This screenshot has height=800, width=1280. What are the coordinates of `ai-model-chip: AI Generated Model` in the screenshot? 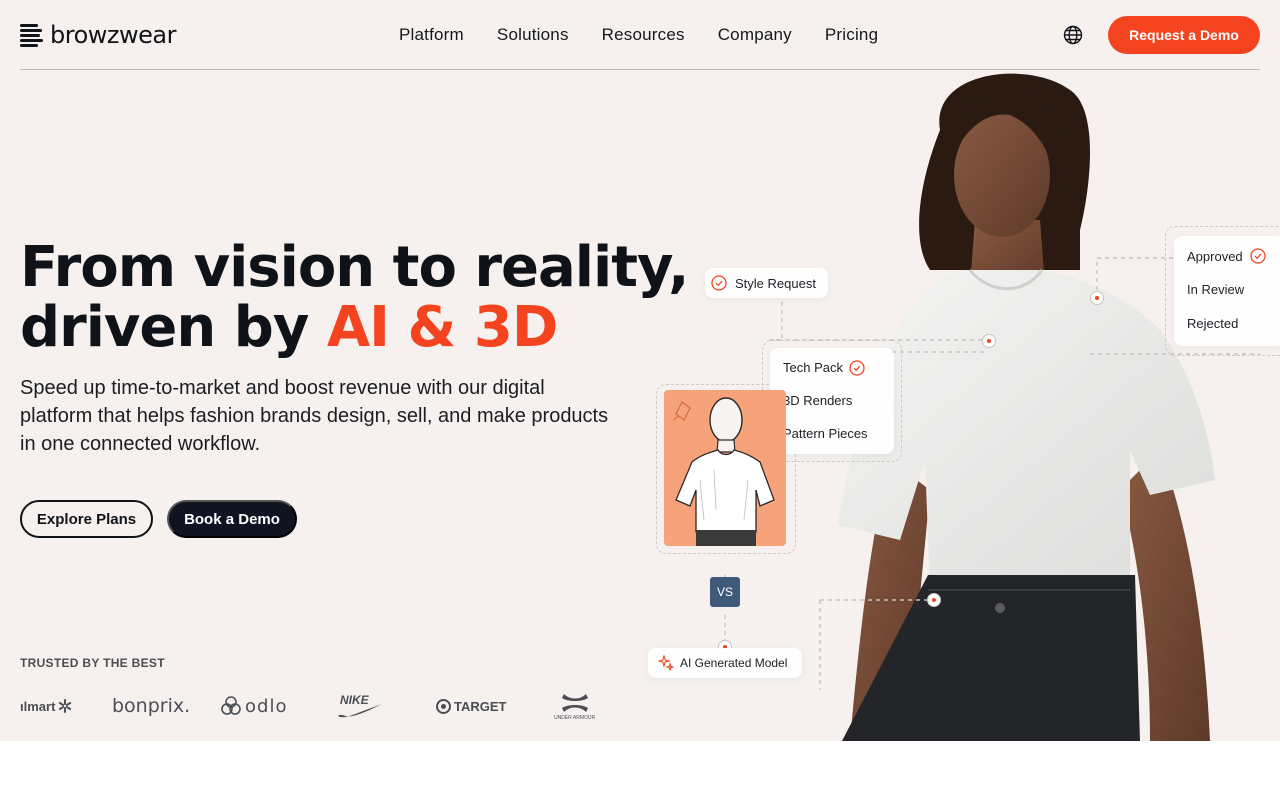 It's located at (725, 663).